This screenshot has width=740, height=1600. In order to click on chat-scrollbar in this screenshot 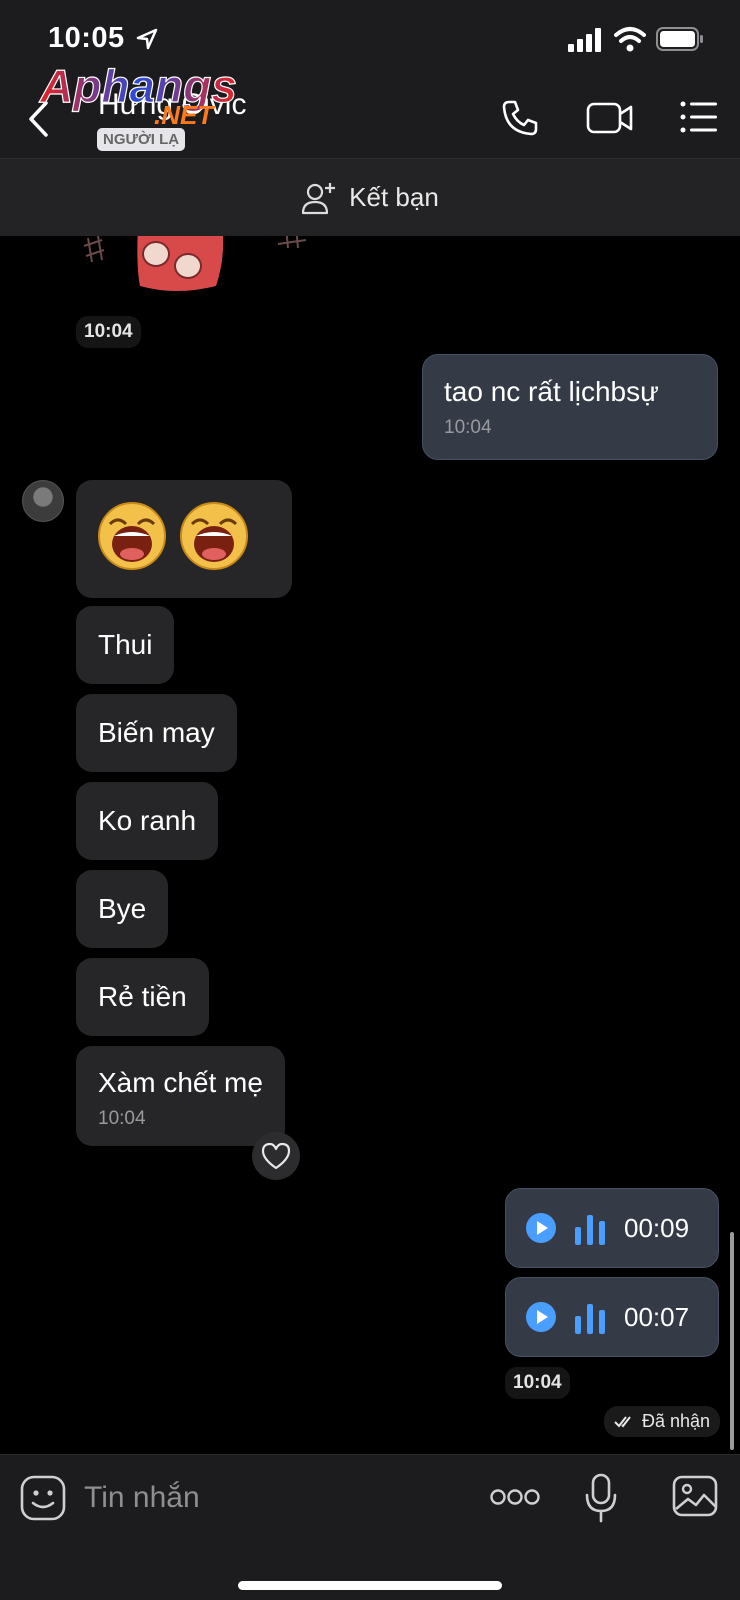, I will do `click(732, 1341)`.